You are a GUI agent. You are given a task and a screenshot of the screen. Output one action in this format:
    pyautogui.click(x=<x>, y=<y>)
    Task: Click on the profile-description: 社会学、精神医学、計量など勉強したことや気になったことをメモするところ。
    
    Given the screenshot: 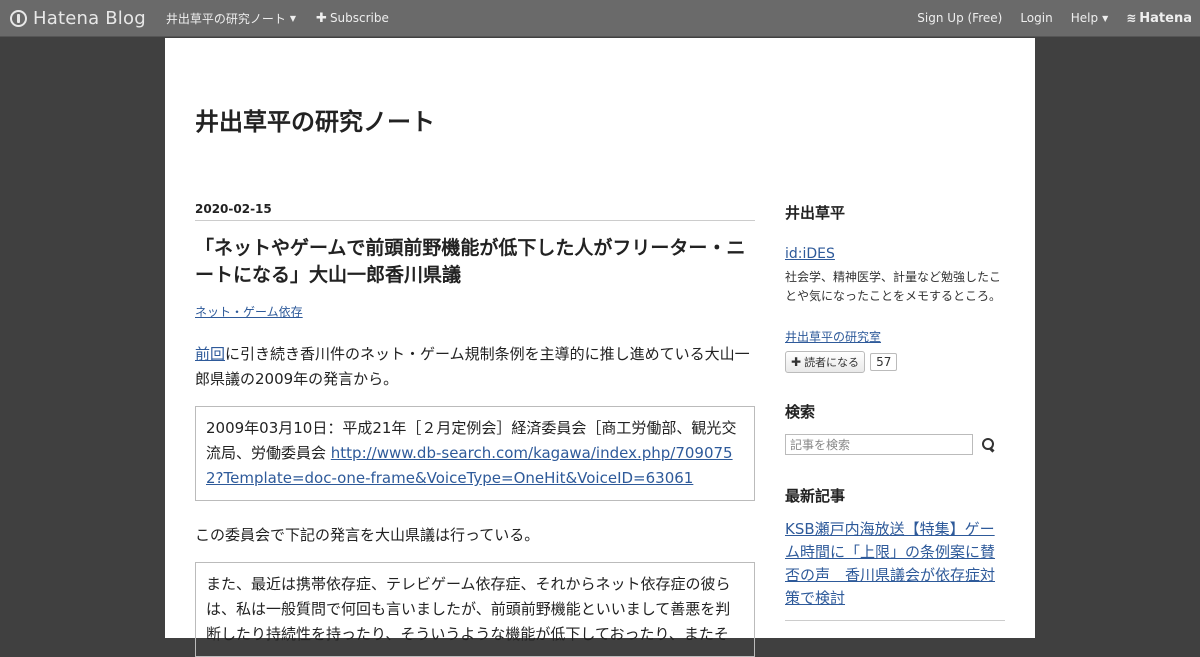 What is the action you would take?
    pyautogui.click(x=893, y=286)
    